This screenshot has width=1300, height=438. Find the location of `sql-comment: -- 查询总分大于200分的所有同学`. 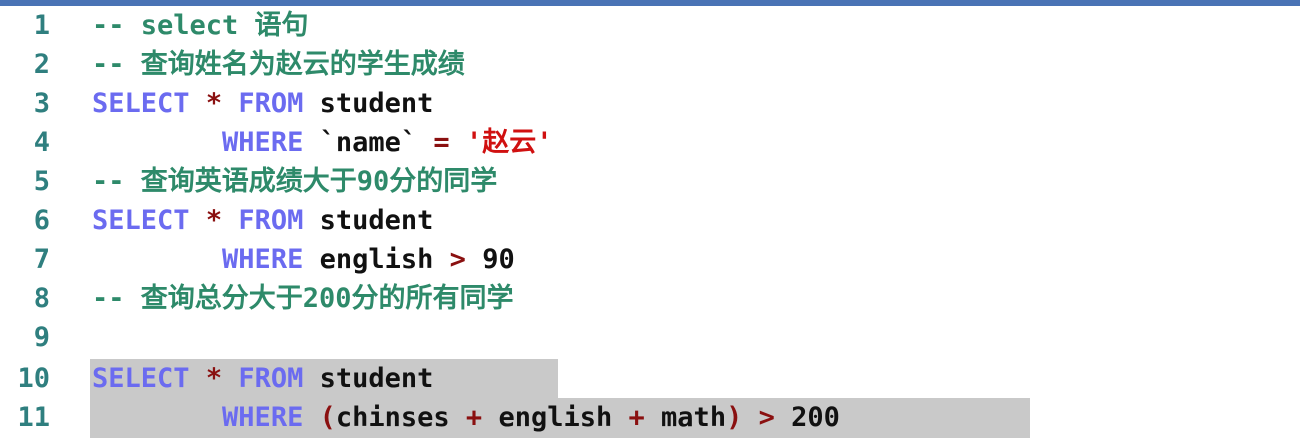

sql-comment: -- 查询总分大于200分的所有同学 is located at coordinates (303, 298).